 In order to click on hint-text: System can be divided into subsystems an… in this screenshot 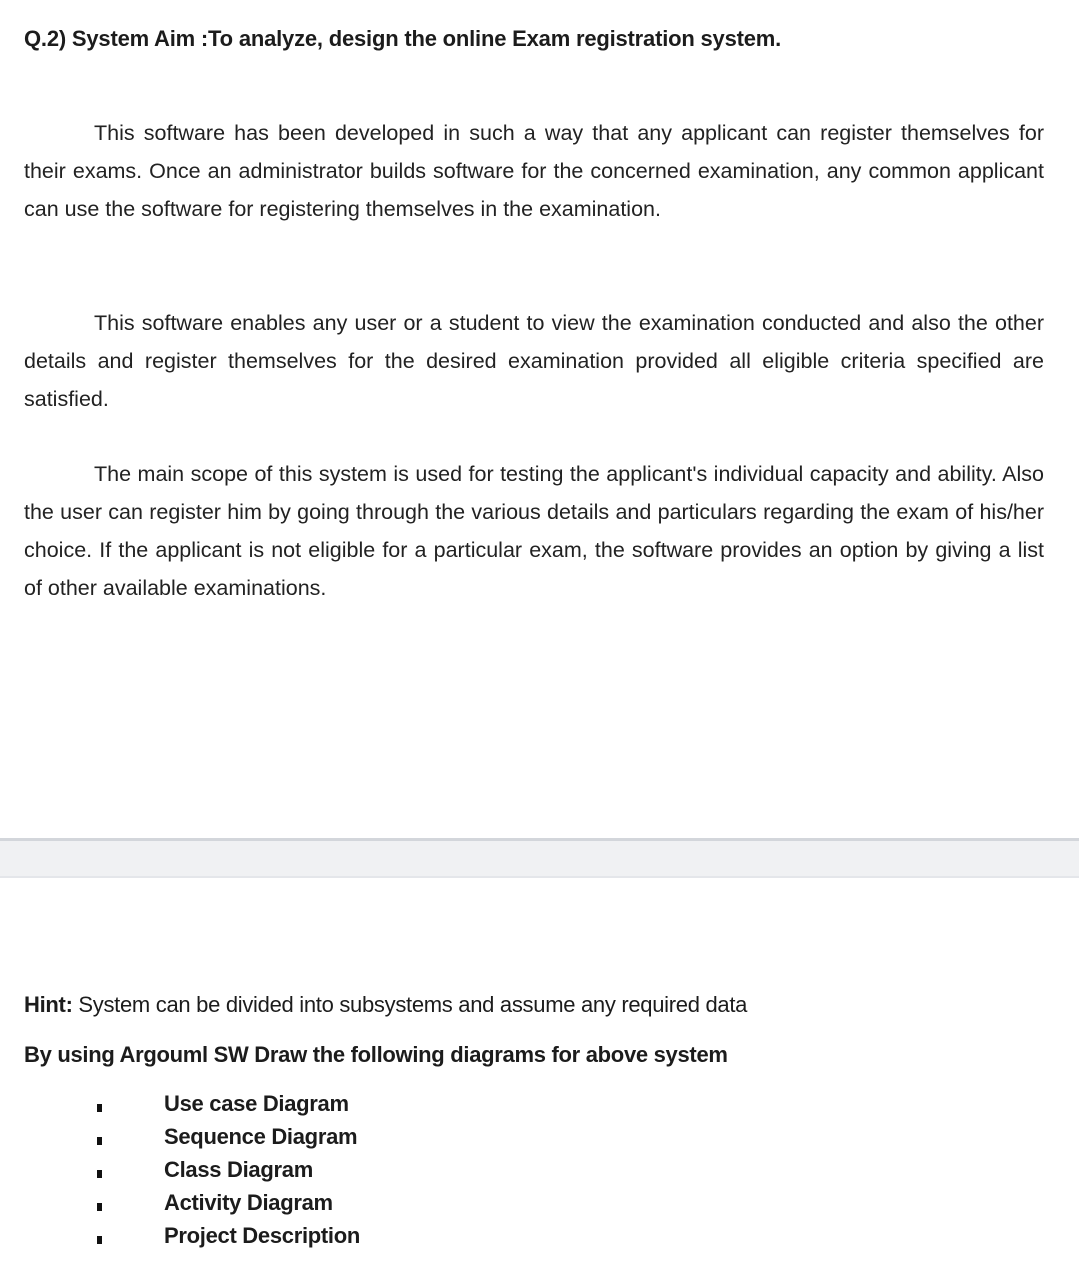, I will do `click(410, 1004)`.